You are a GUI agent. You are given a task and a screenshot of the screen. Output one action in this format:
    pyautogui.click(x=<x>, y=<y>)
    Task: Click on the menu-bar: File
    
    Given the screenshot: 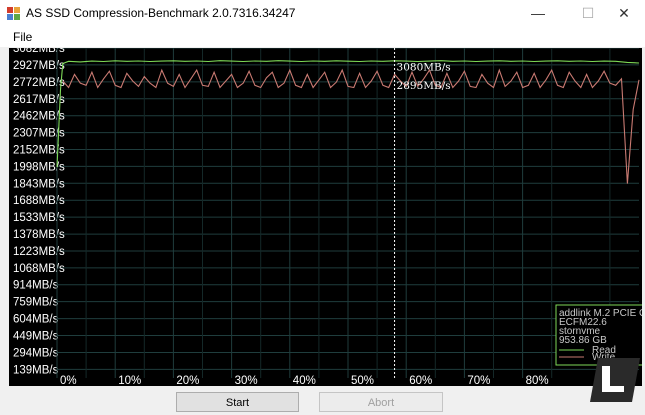 What is the action you would take?
    pyautogui.click(x=322, y=37)
    